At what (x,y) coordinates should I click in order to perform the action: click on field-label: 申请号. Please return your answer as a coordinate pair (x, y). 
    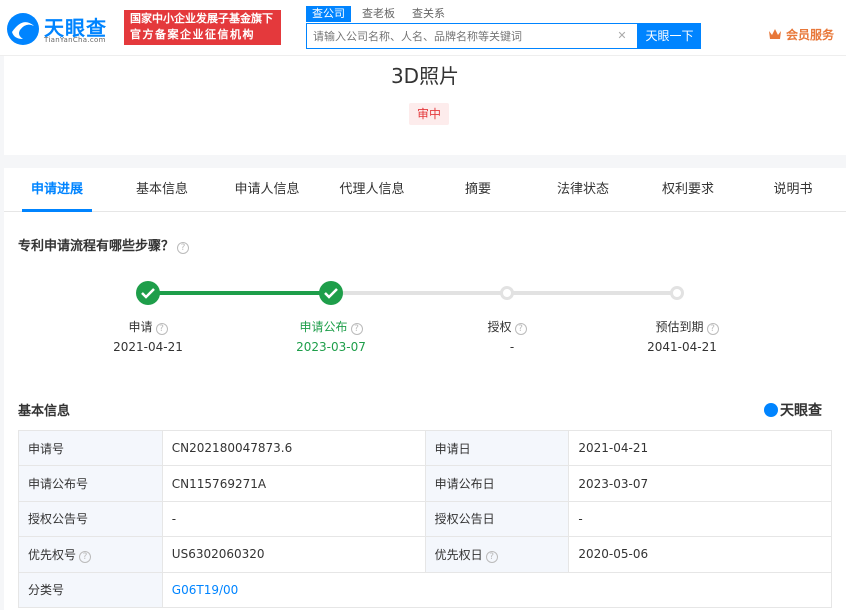
    Looking at the image, I should click on (90, 448).